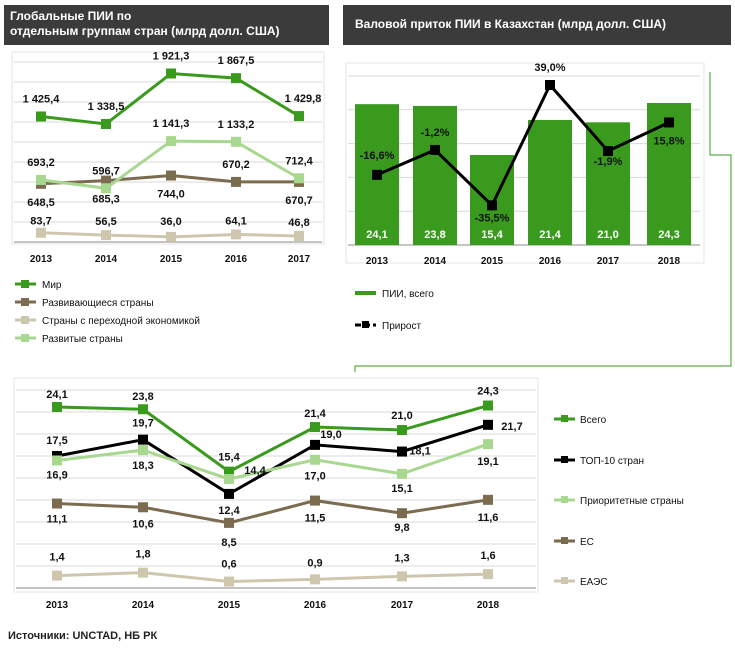 The height and width of the screenshot is (650, 735). Describe the element at coordinates (41, 163) in the screenshot. I see `left-series-3-data-label: 693,2` at that location.